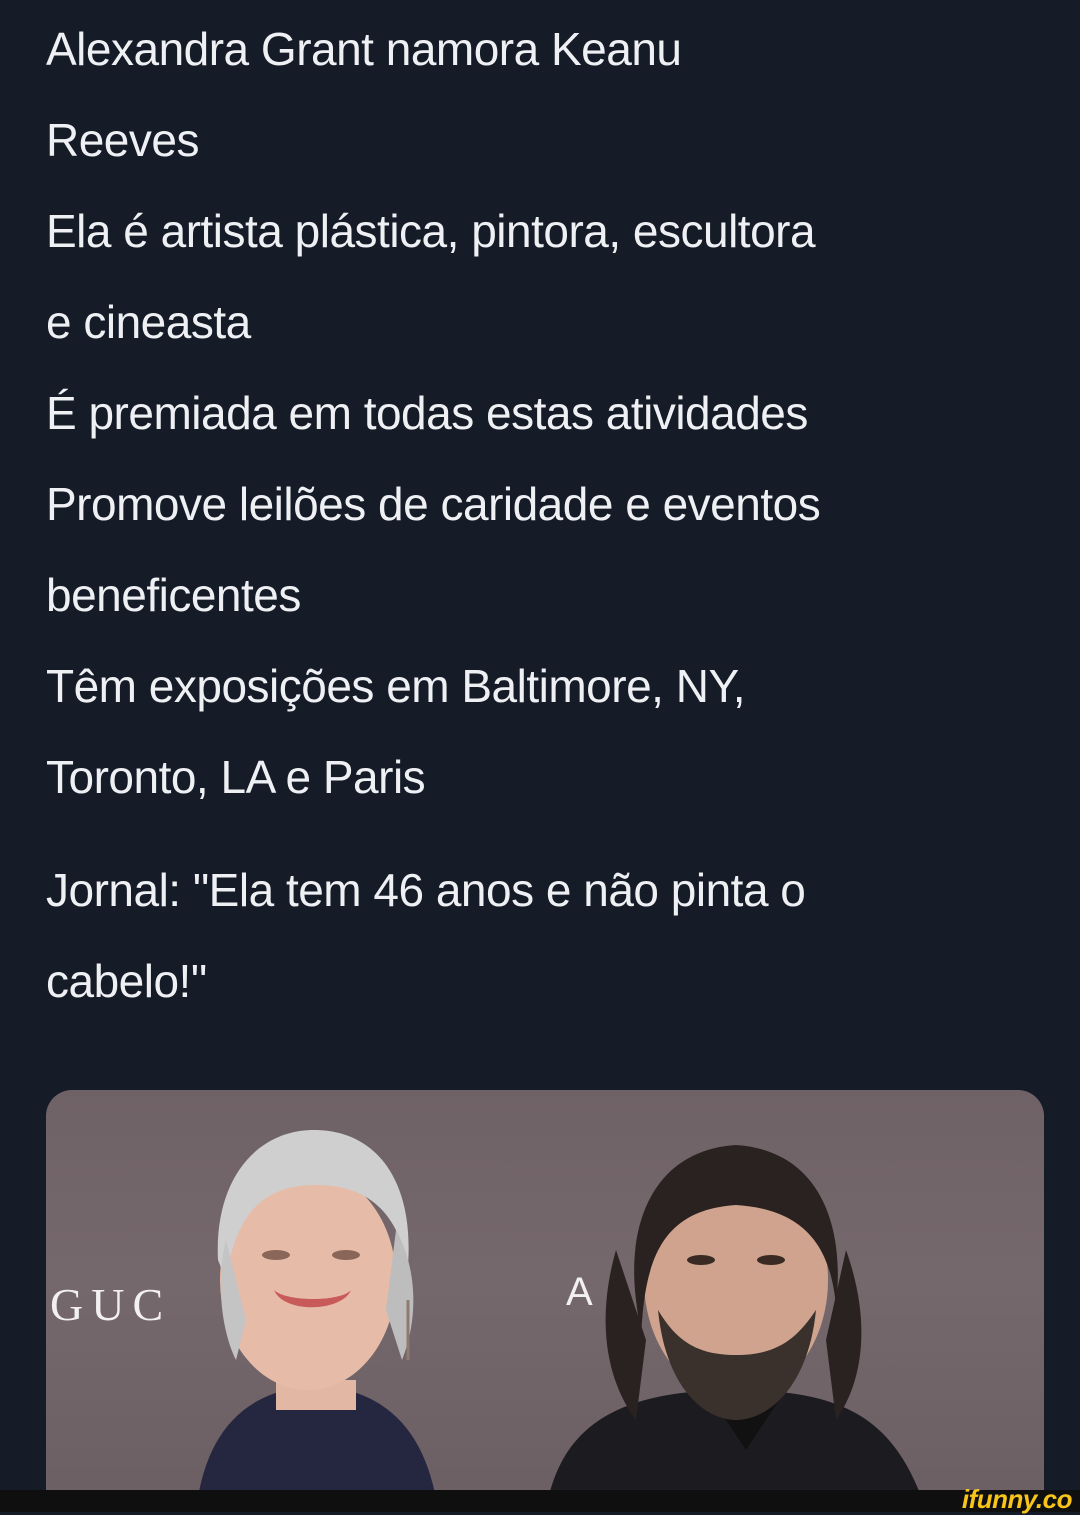  What do you see at coordinates (122, 140) in the screenshot?
I see `post-line: Reeves` at bounding box center [122, 140].